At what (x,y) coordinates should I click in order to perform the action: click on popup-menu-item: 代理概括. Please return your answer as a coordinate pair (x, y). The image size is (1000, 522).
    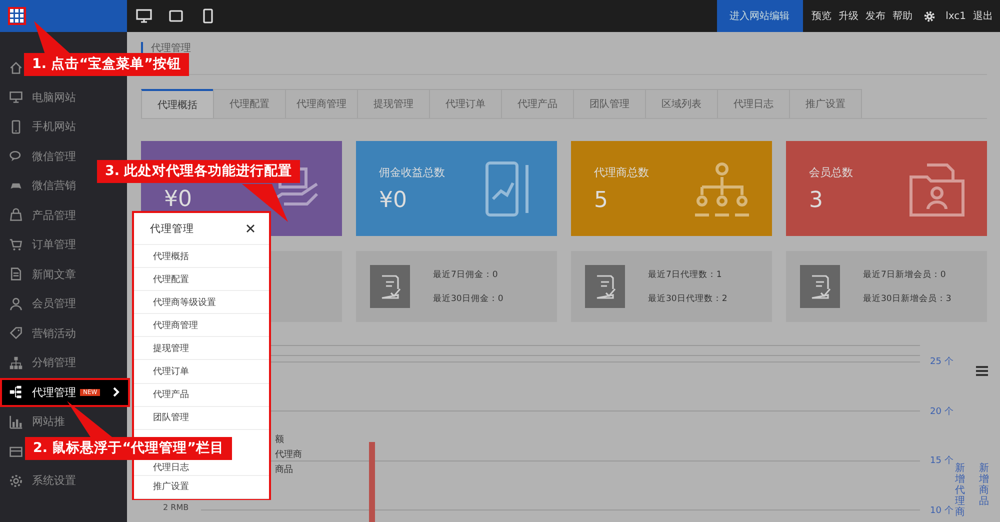
    Looking at the image, I should click on (201, 256).